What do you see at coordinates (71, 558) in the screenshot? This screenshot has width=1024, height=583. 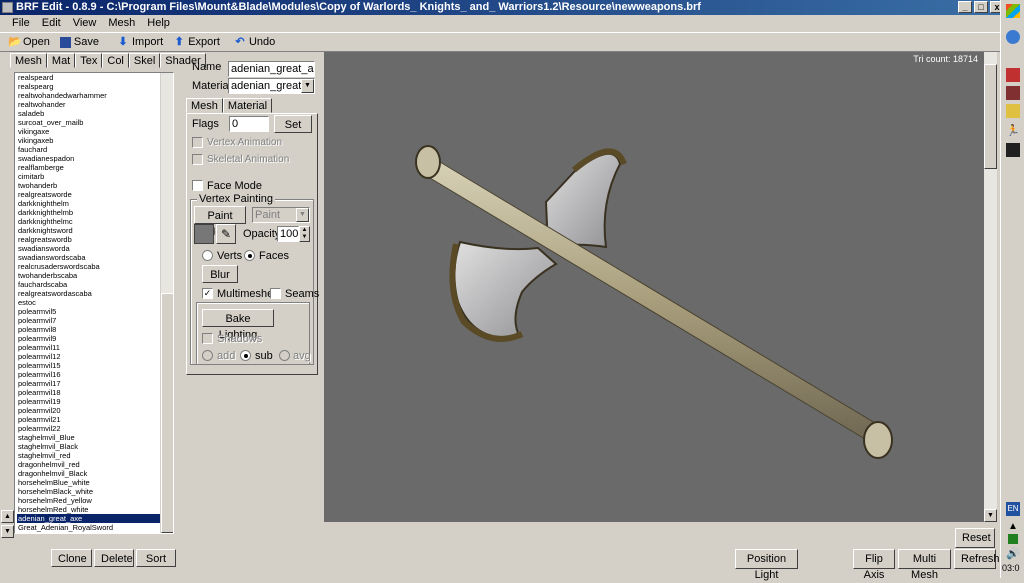 I see `clone-button: Clone` at bounding box center [71, 558].